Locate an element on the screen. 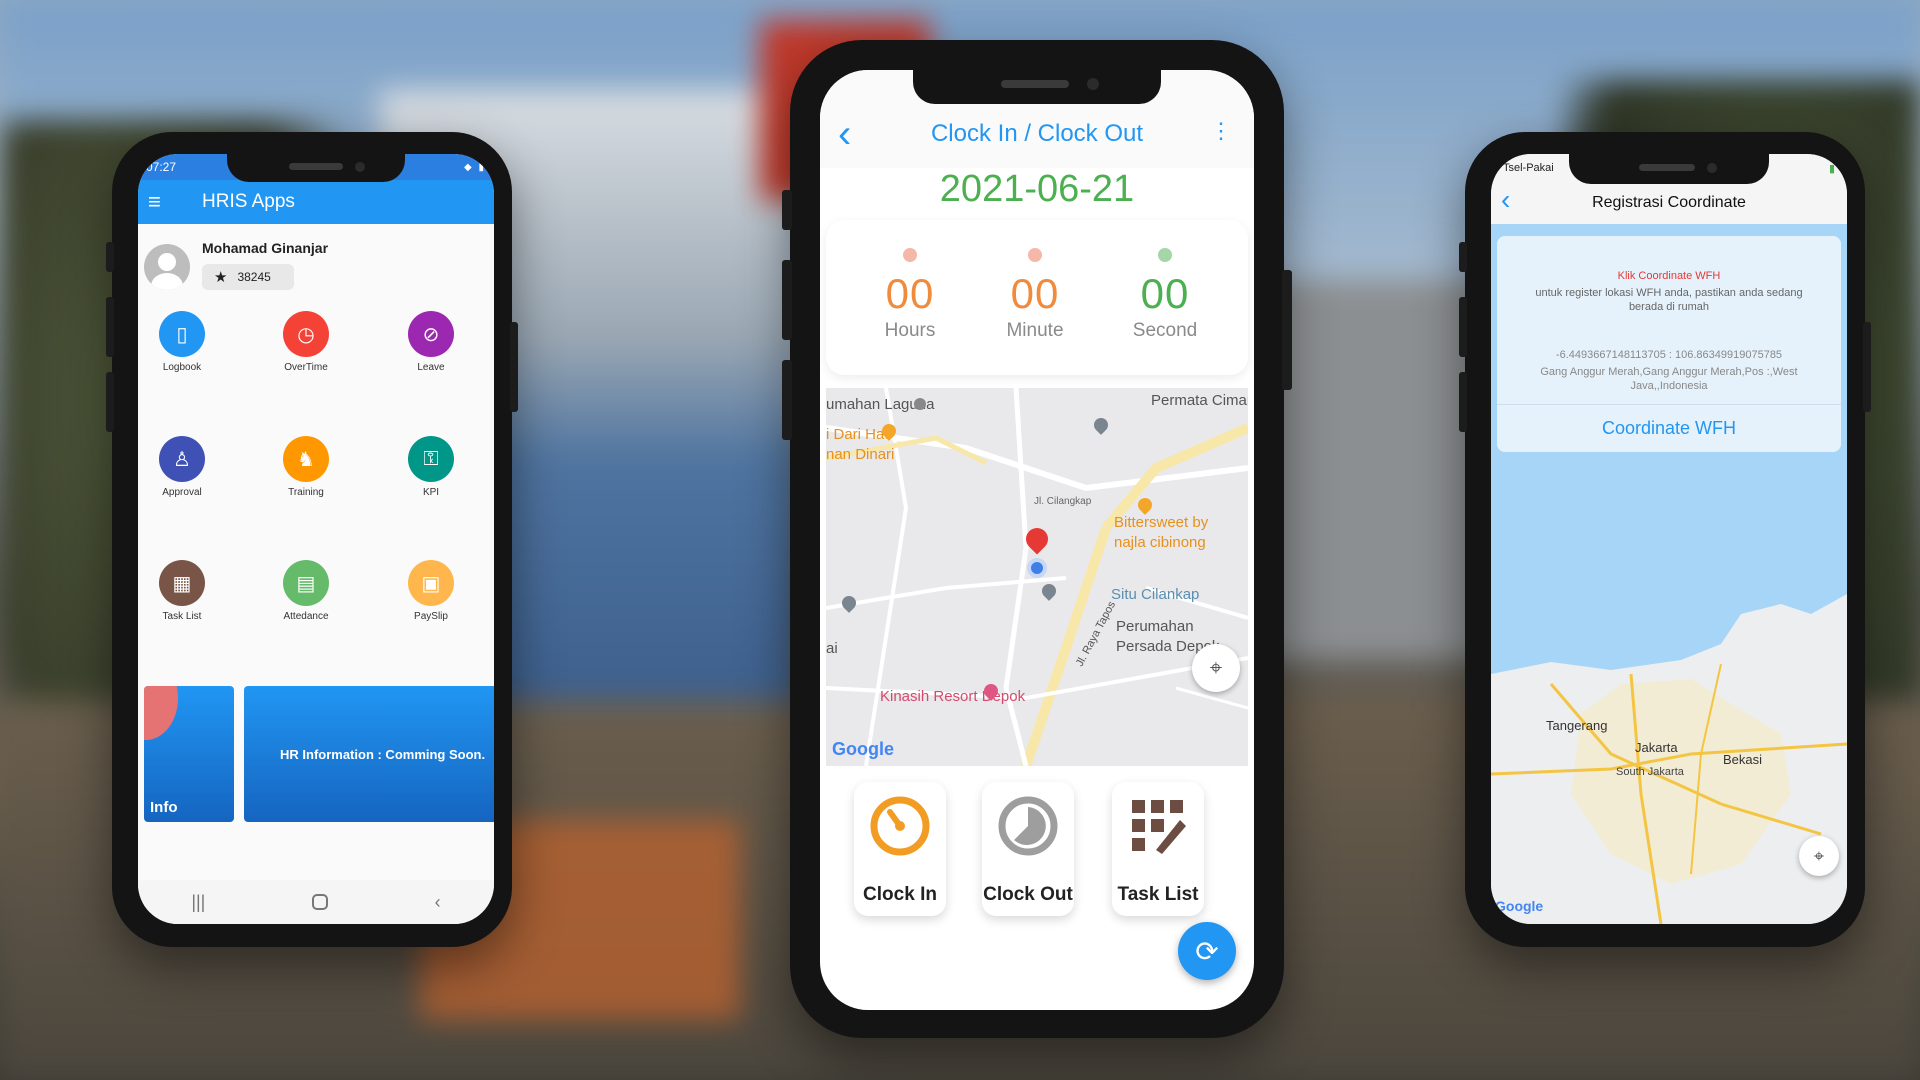  avatar is located at coordinates (167, 267).